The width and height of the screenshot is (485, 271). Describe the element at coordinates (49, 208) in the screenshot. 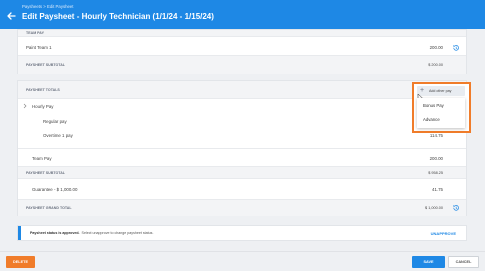

I see `grand-total-label: PAYSHEET GRAND TOTAL` at that location.